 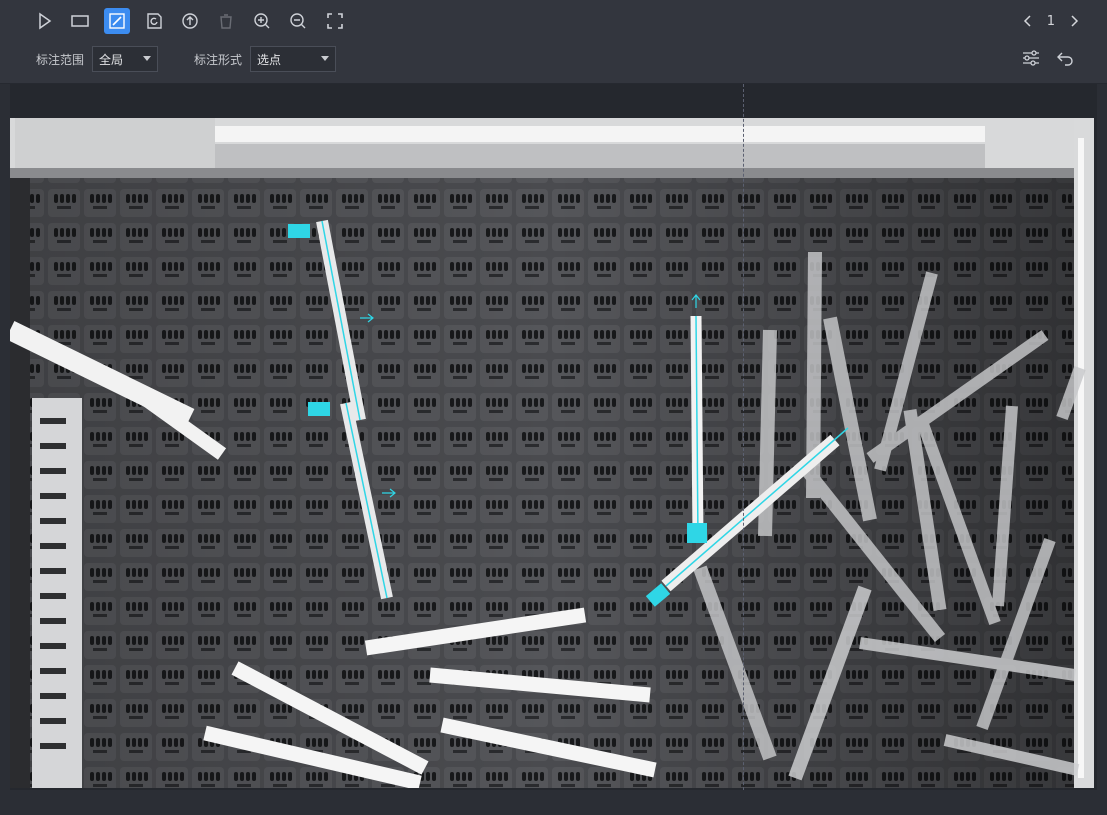 What do you see at coordinates (743, 449) in the screenshot?
I see `vertical-guide-line` at bounding box center [743, 449].